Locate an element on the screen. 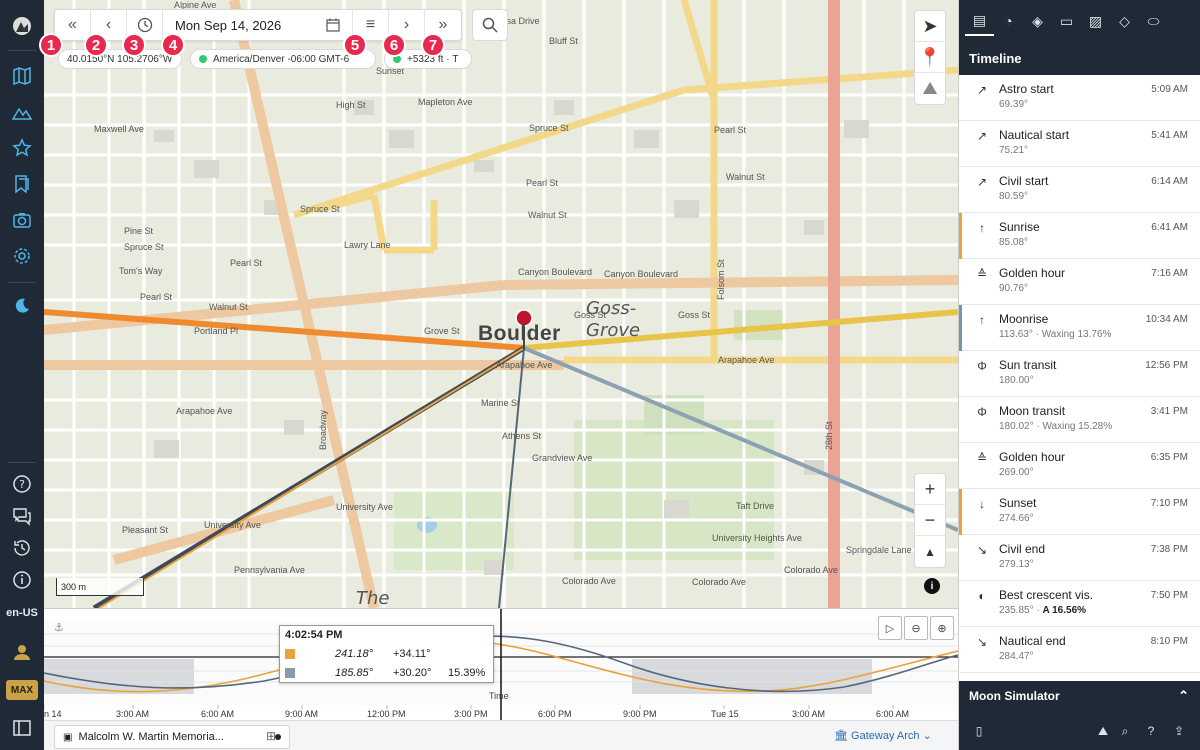 Image resolution: width=1200 pixels, height=750 pixels. step-badge-4: 4 is located at coordinates (173, 45).